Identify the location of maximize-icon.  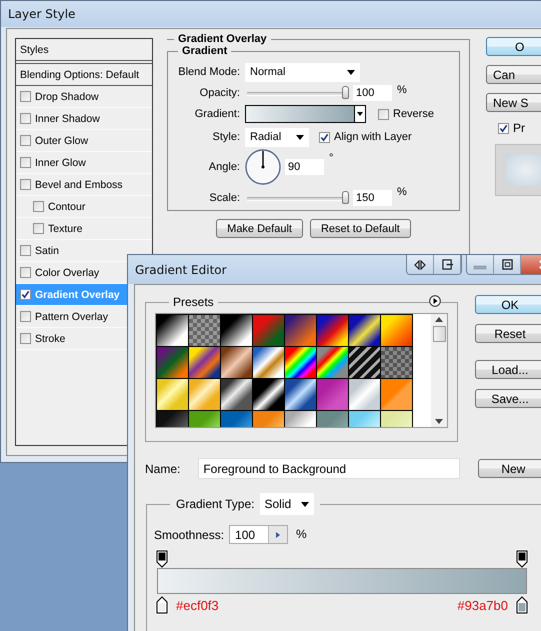
(507, 264).